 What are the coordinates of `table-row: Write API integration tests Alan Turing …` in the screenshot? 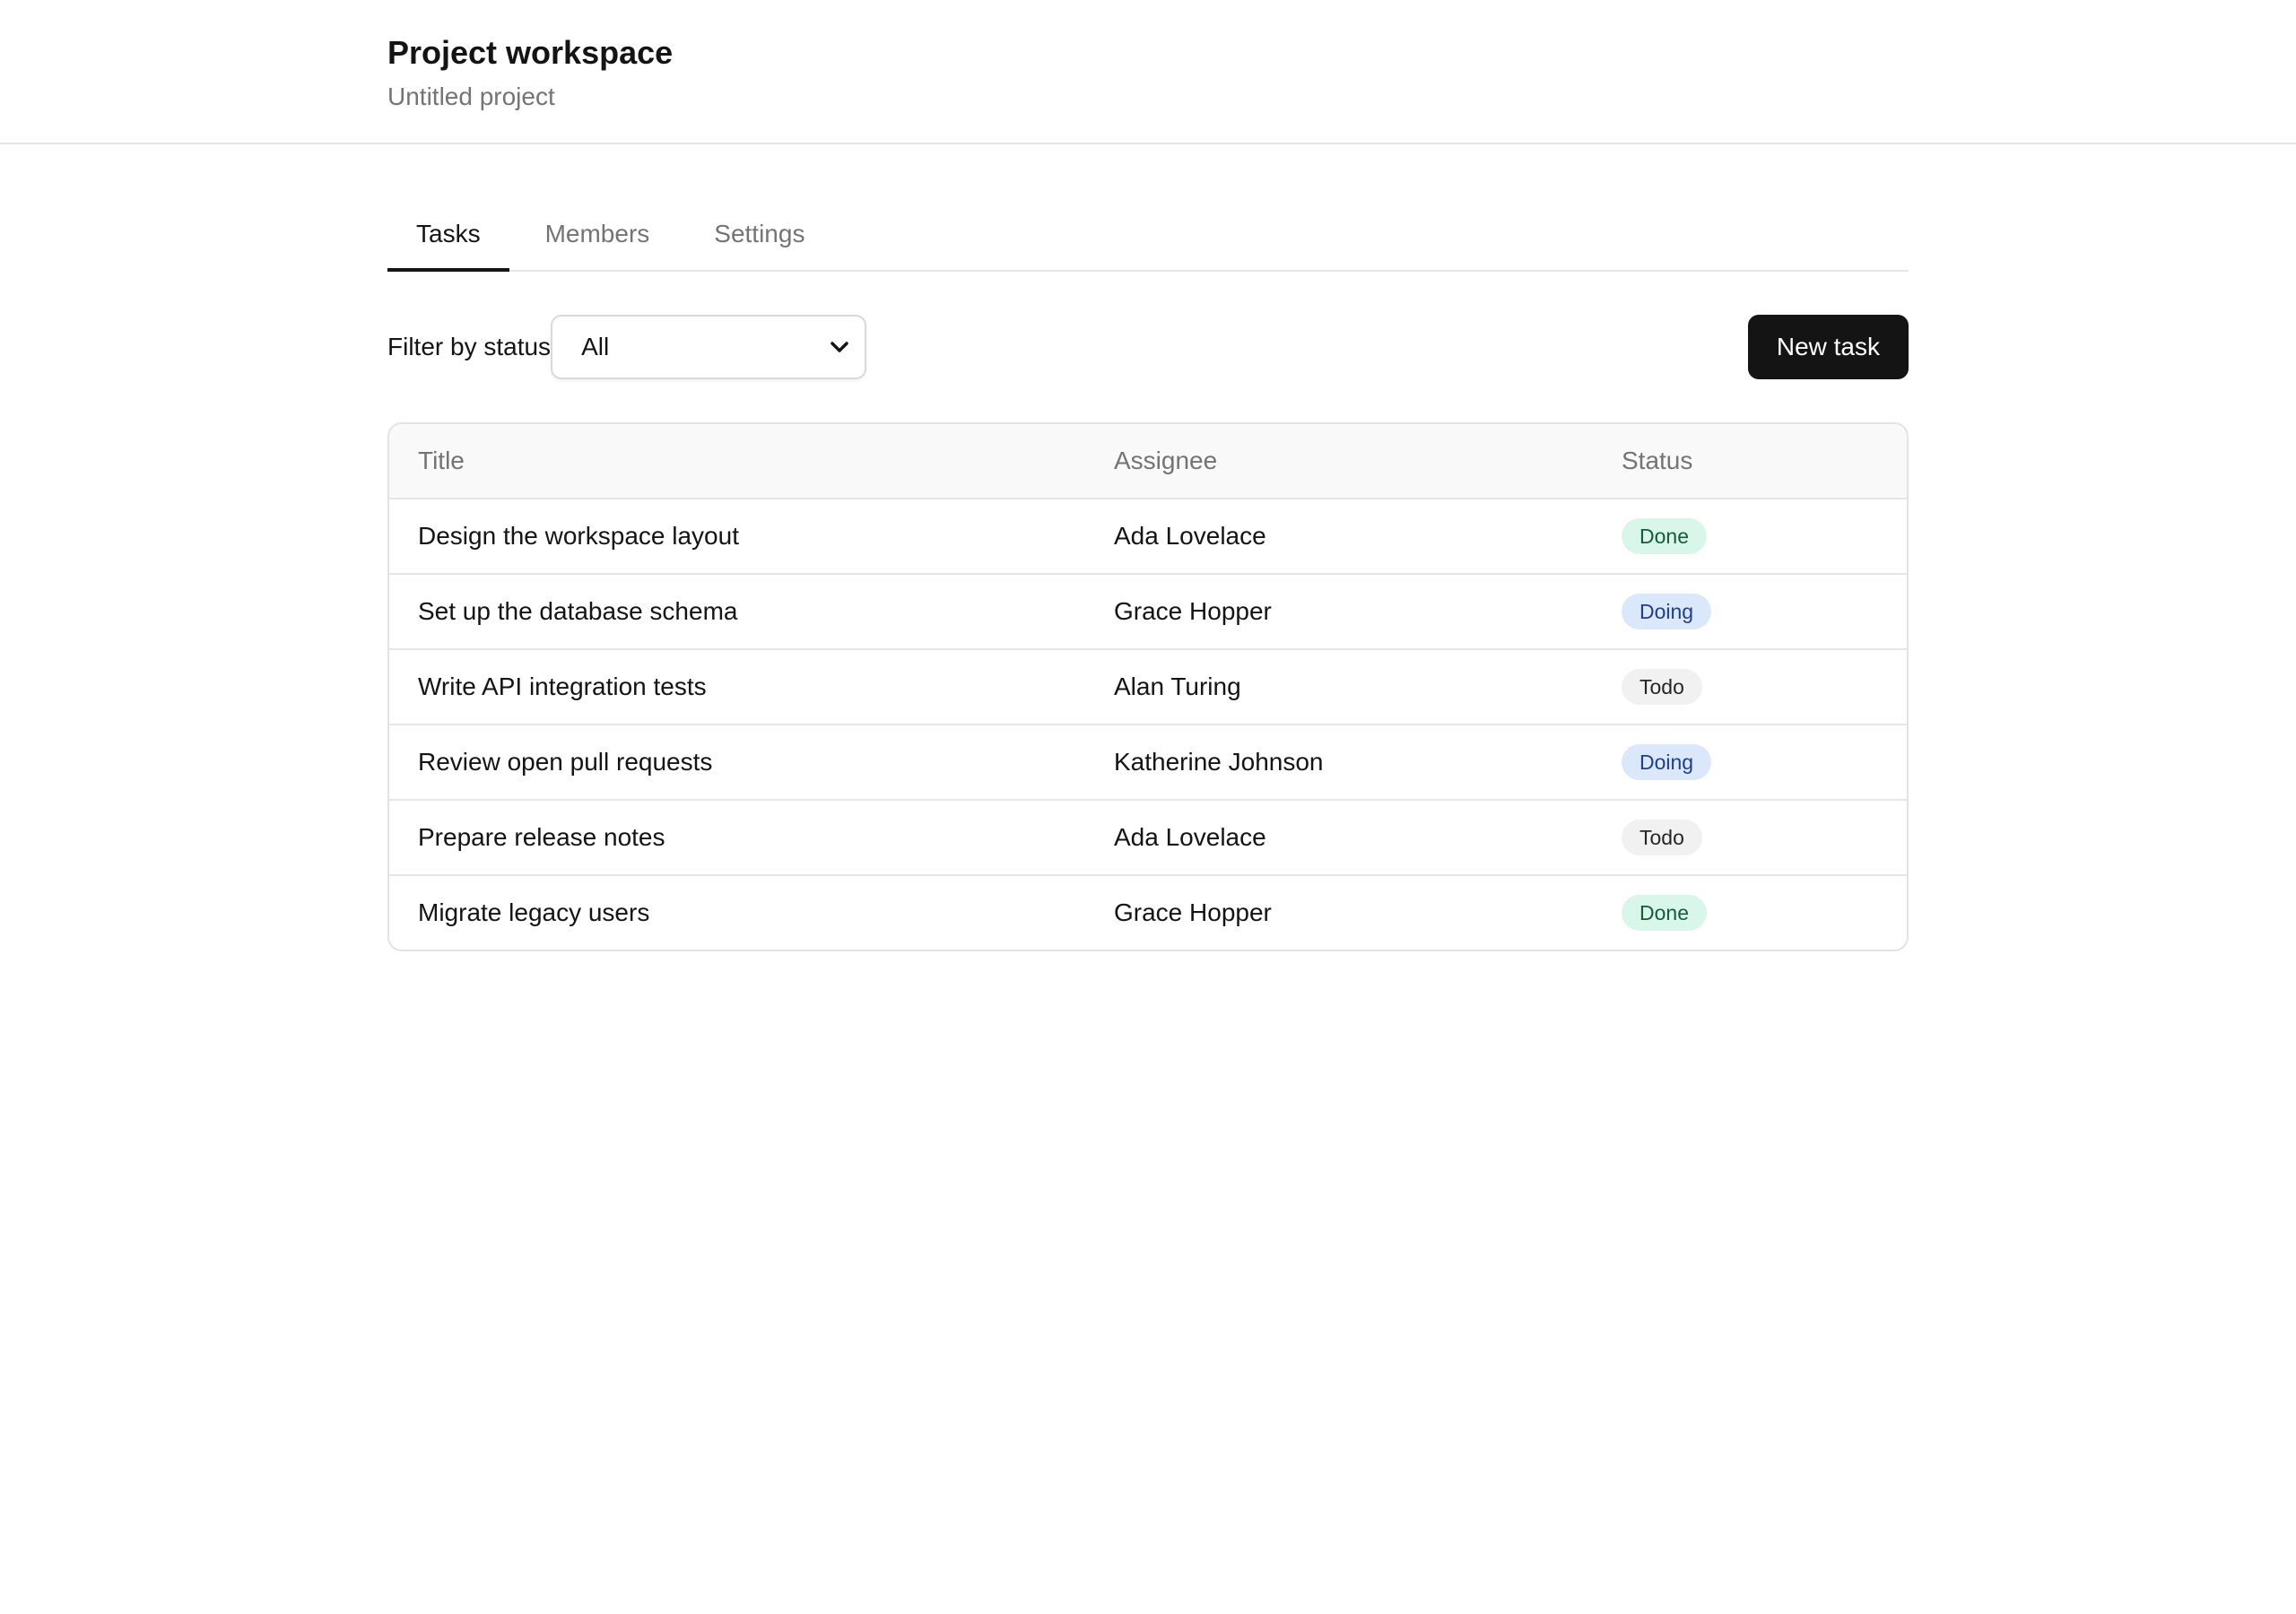 It's located at (1148, 686).